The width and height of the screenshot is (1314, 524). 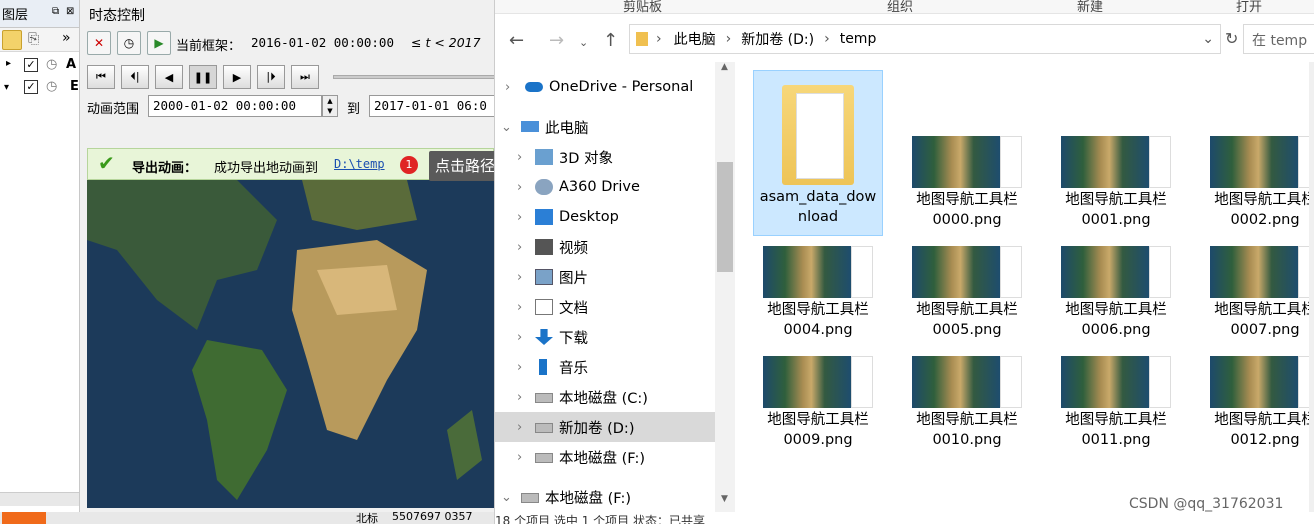 I want to click on taskbar-app-icon, so click(x=24, y=518).